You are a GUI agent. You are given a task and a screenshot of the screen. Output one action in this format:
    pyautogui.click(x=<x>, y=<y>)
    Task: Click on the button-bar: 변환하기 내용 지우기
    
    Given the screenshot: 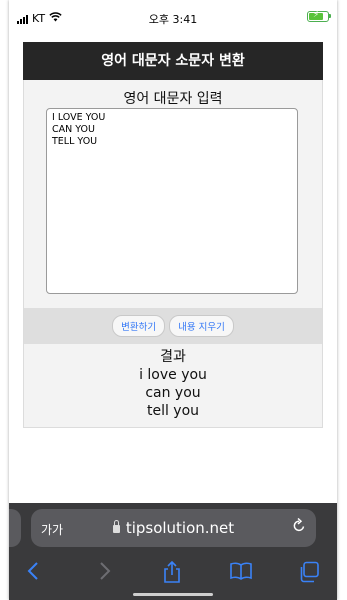 What is the action you would take?
    pyautogui.click(x=173, y=326)
    